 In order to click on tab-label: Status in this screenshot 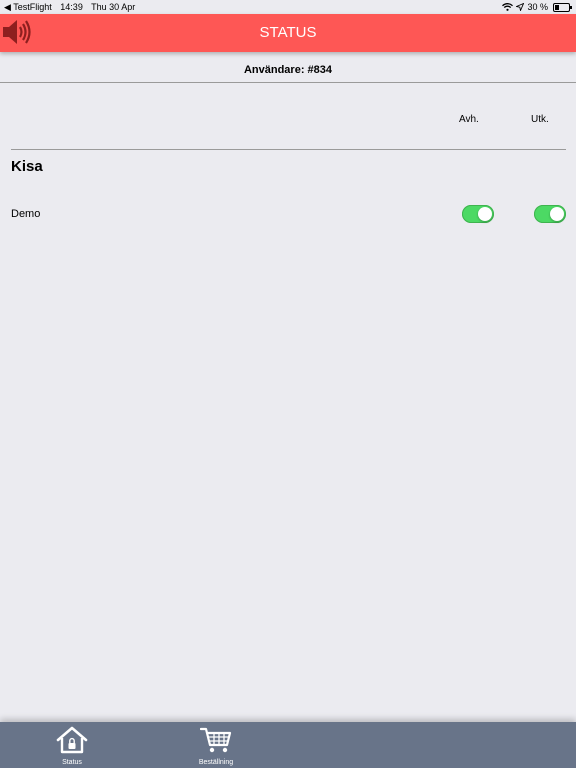, I will do `click(72, 762)`.